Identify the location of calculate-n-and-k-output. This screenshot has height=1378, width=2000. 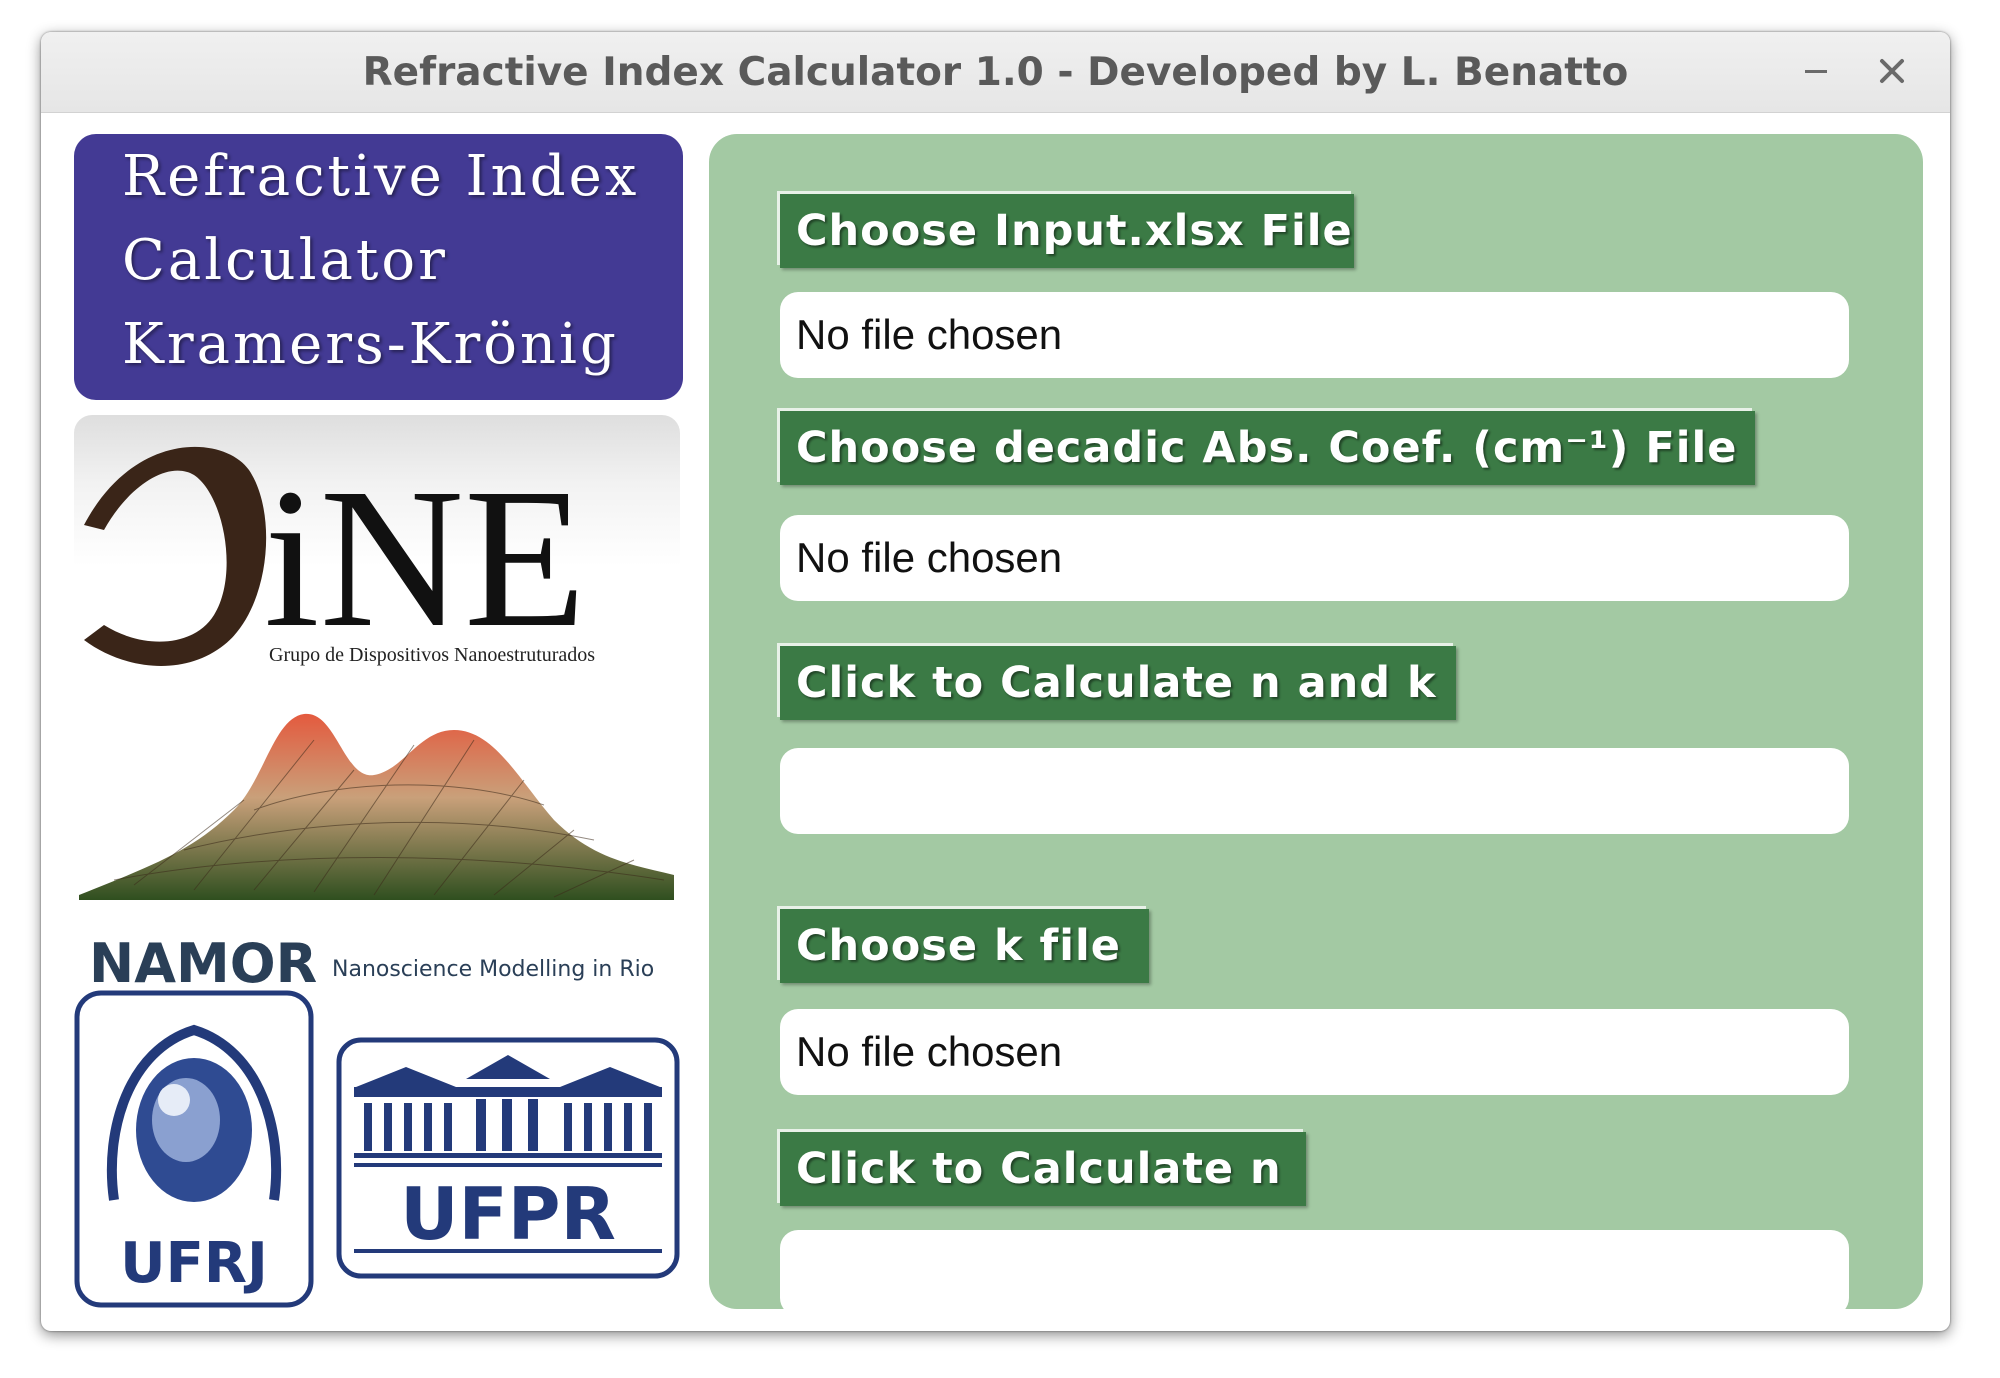
(1314, 791).